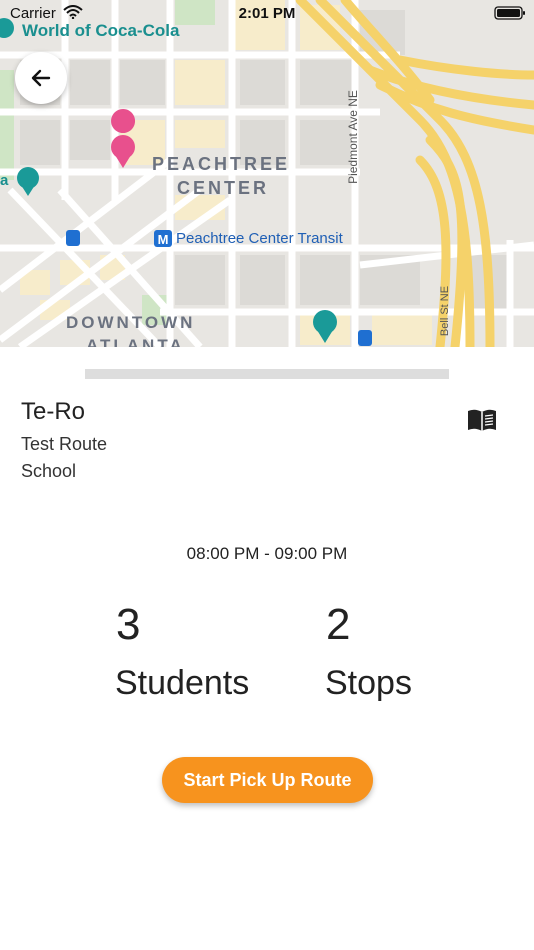 The width and height of the screenshot is (534, 950). I want to click on stops-count: 2, so click(338, 624).